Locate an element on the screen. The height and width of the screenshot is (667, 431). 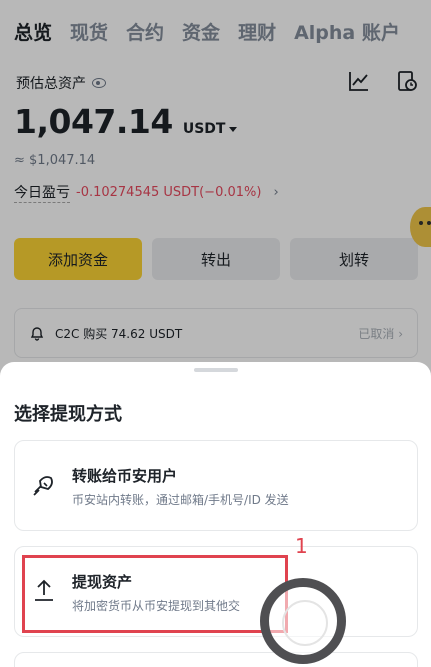
sheet-drag-handle is located at coordinates (216, 370).